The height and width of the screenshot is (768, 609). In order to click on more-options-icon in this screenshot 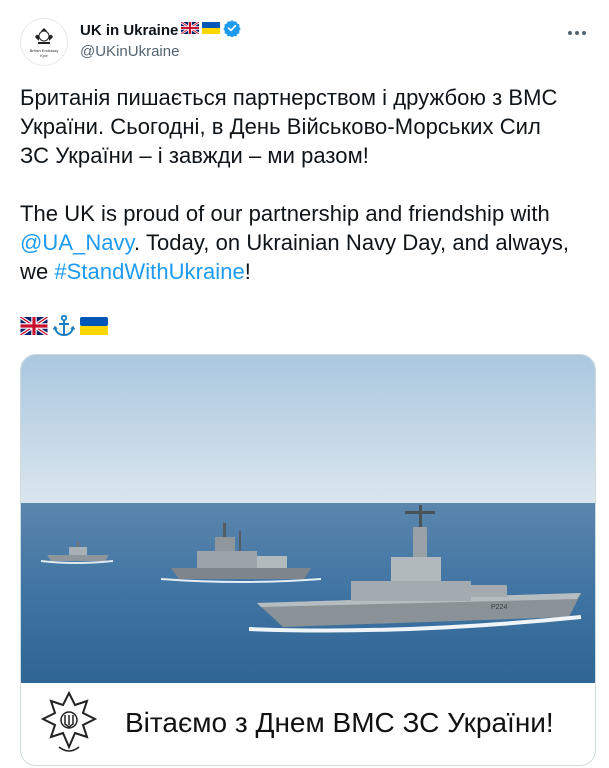, I will do `click(577, 32)`.